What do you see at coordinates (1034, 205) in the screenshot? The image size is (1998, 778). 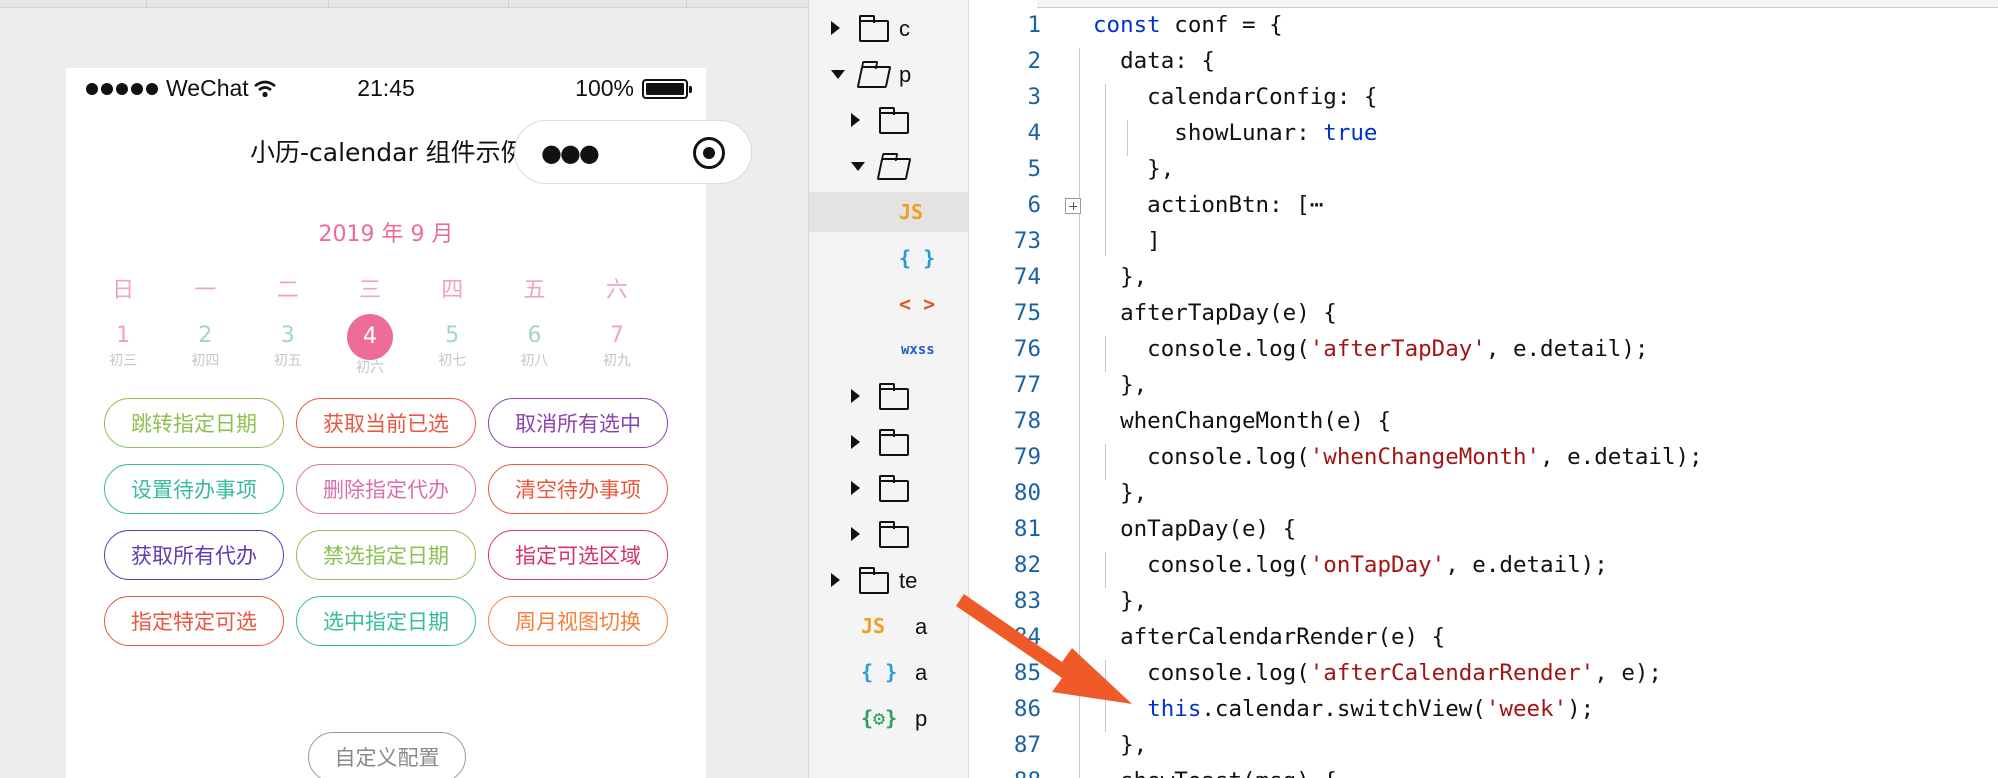 I see `line-number: 6` at bounding box center [1034, 205].